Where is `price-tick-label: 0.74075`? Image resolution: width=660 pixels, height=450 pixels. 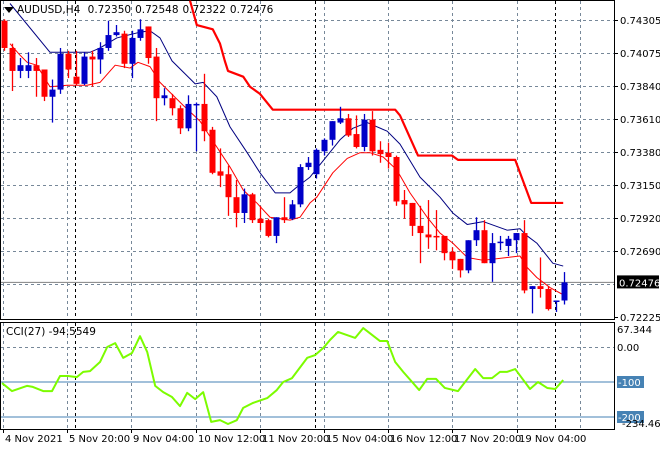 price-tick-label: 0.74075 is located at coordinates (640, 54).